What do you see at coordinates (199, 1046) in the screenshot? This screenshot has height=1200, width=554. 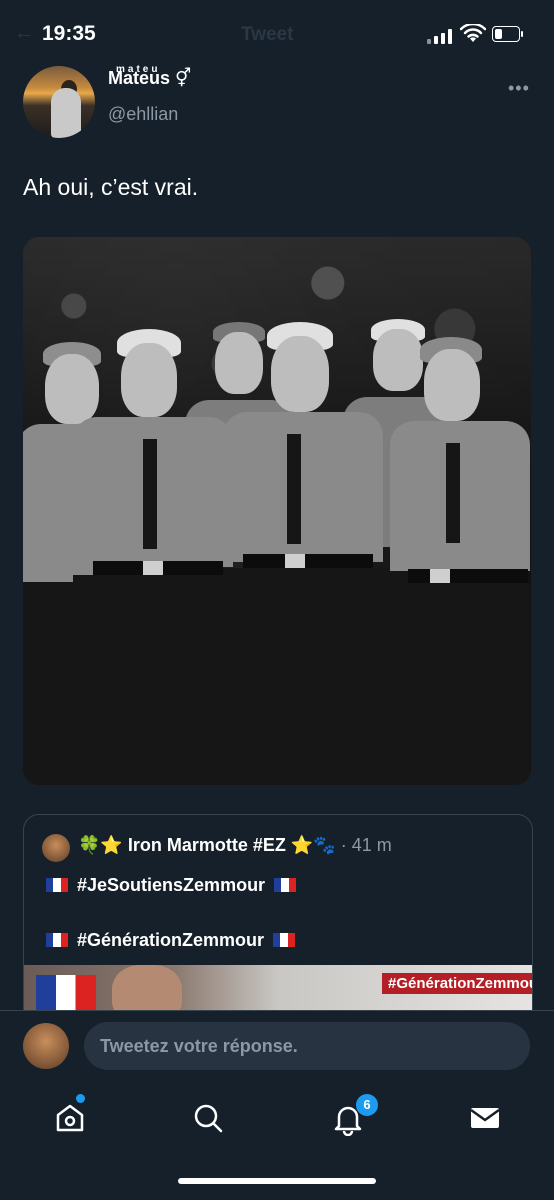 I see `reply-placeholder: Tweetez votre réponse.` at bounding box center [199, 1046].